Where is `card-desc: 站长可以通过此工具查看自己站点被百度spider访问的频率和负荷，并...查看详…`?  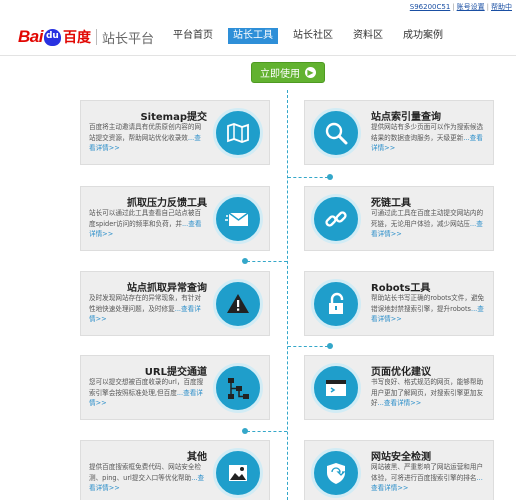
card-desc: 站长可以通过此工具查看自己站点被百度spider访问的频率和负荷，并...查看详… is located at coordinates (145, 223).